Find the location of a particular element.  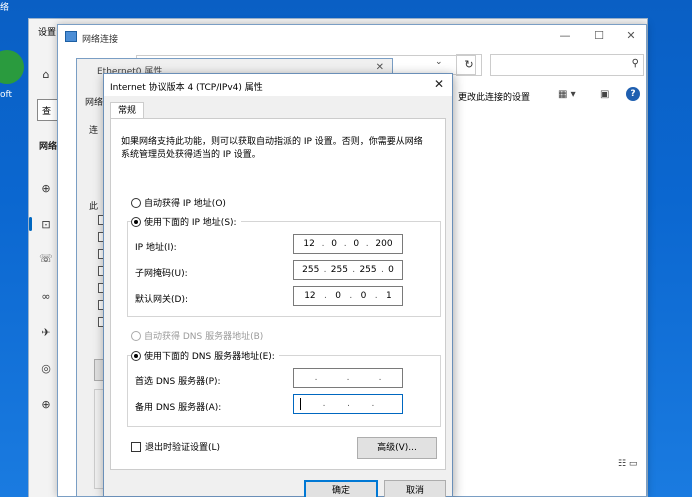

home-icon: ⌂ is located at coordinates (46, 74).